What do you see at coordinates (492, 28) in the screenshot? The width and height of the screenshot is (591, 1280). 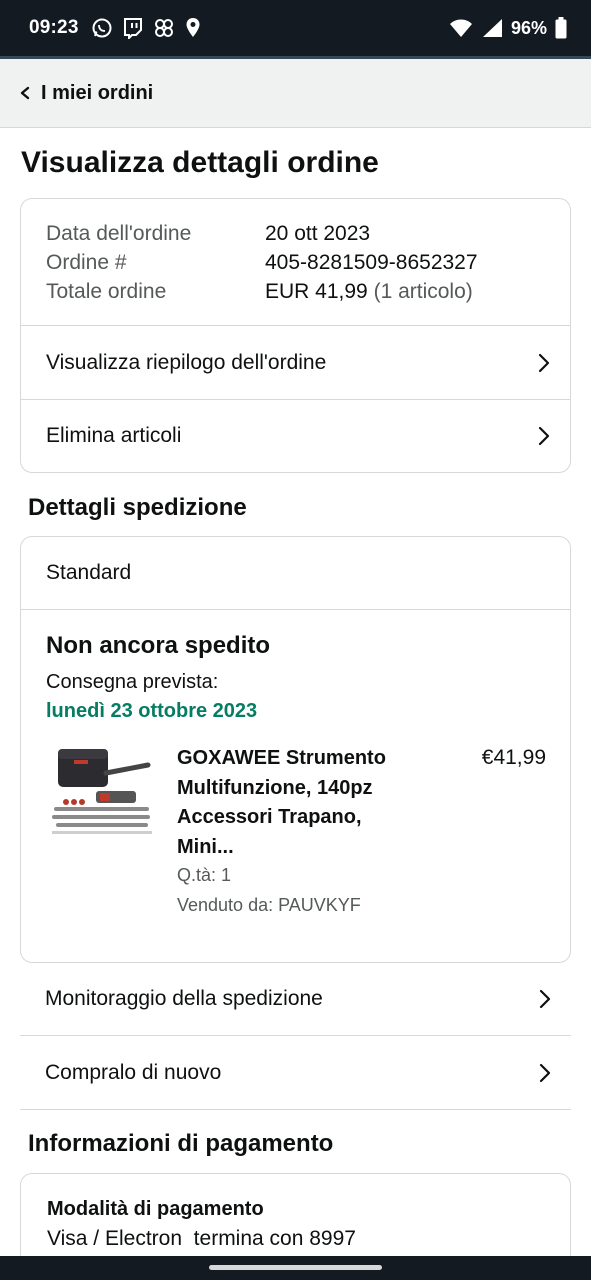 I see `signal-icon` at bounding box center [492, 28].